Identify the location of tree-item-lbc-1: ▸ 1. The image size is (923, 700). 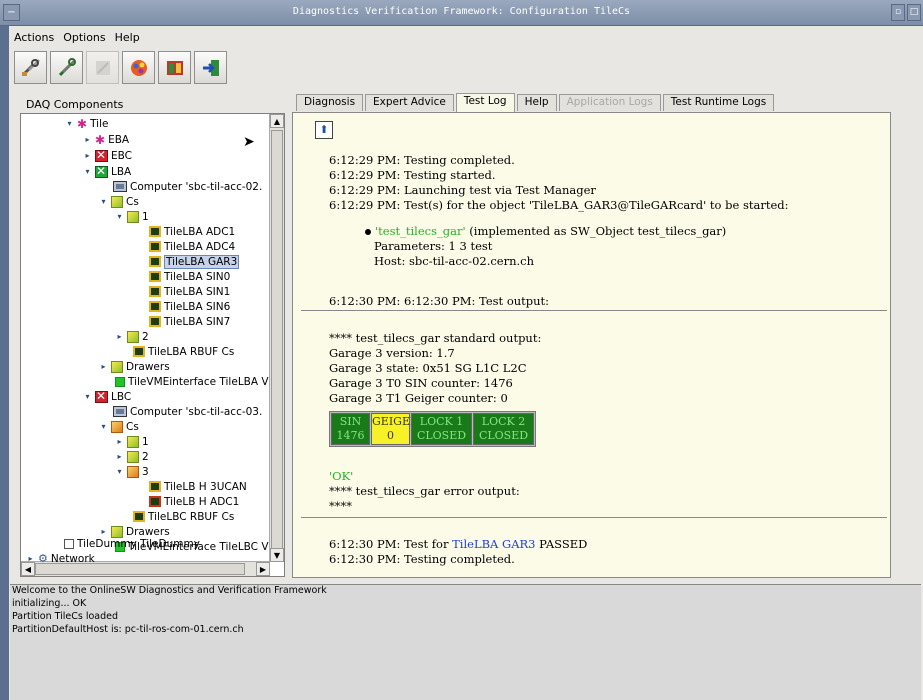
(132, 441).